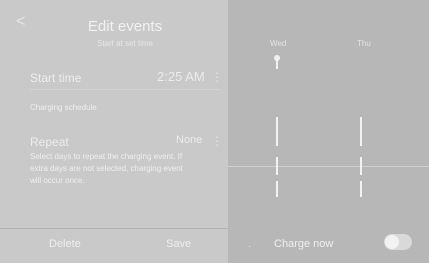 Image resolution: width=429 pixels, height=263 pixels. I want to click on toggle-knob, so click(392, 242).